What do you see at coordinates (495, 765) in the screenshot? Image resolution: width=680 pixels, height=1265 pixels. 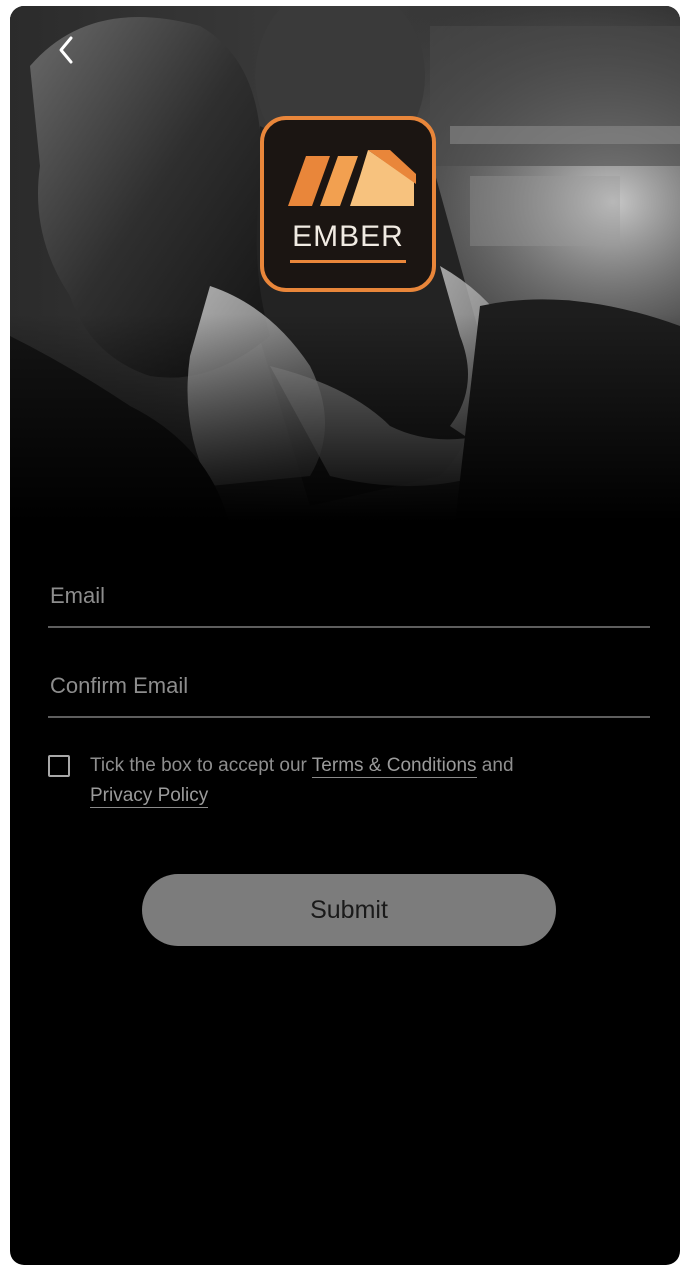 I see `terms-middle: and` at bounding box center [495, 765].